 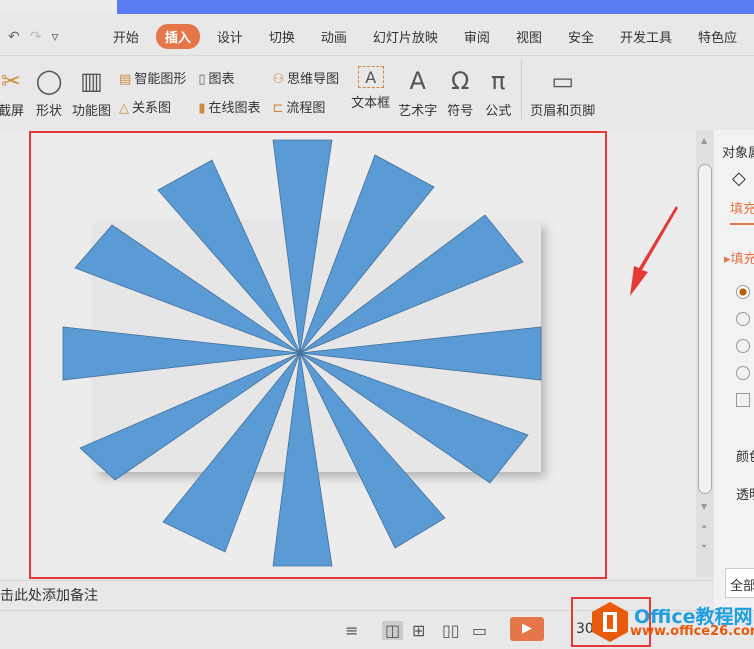 I want to click on symbol-button: Ω 符号, so click(x=460, y=89).